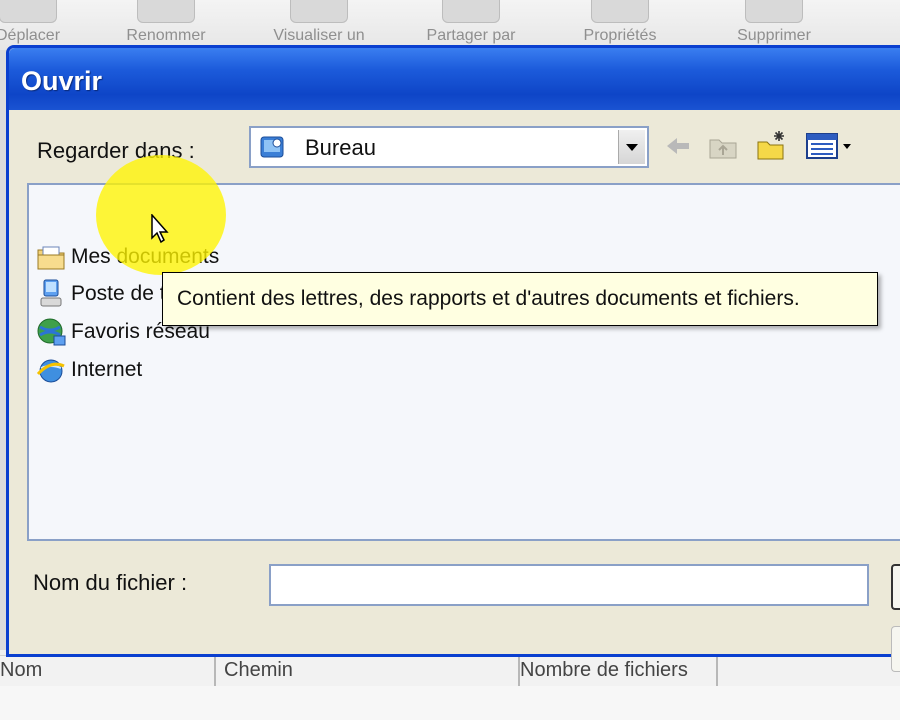 This screenshot has width=900, height=720. Describe the element at coordinates (774, 11) in the screenshot. I see `delete-icon` at that location.